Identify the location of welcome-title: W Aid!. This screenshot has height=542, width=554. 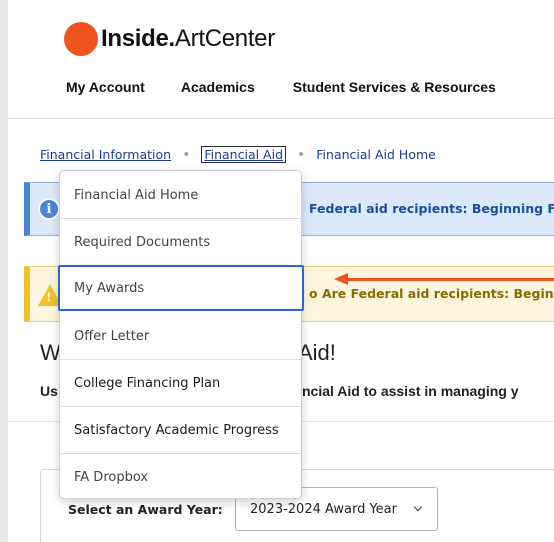
(188, 352).